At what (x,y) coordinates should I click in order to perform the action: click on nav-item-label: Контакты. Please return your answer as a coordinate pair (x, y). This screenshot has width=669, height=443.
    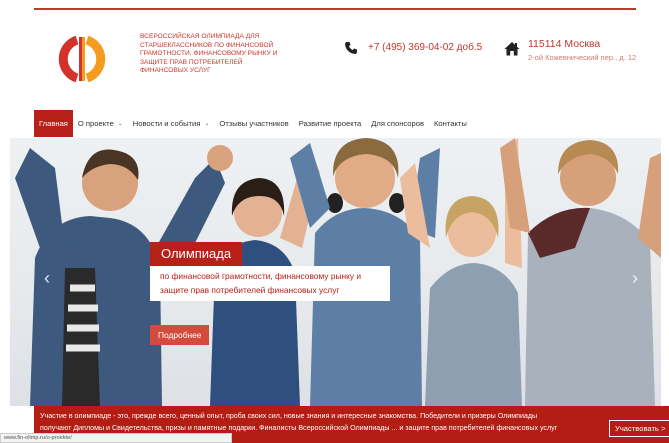
    Looking at the image, I should click on (450, 123).